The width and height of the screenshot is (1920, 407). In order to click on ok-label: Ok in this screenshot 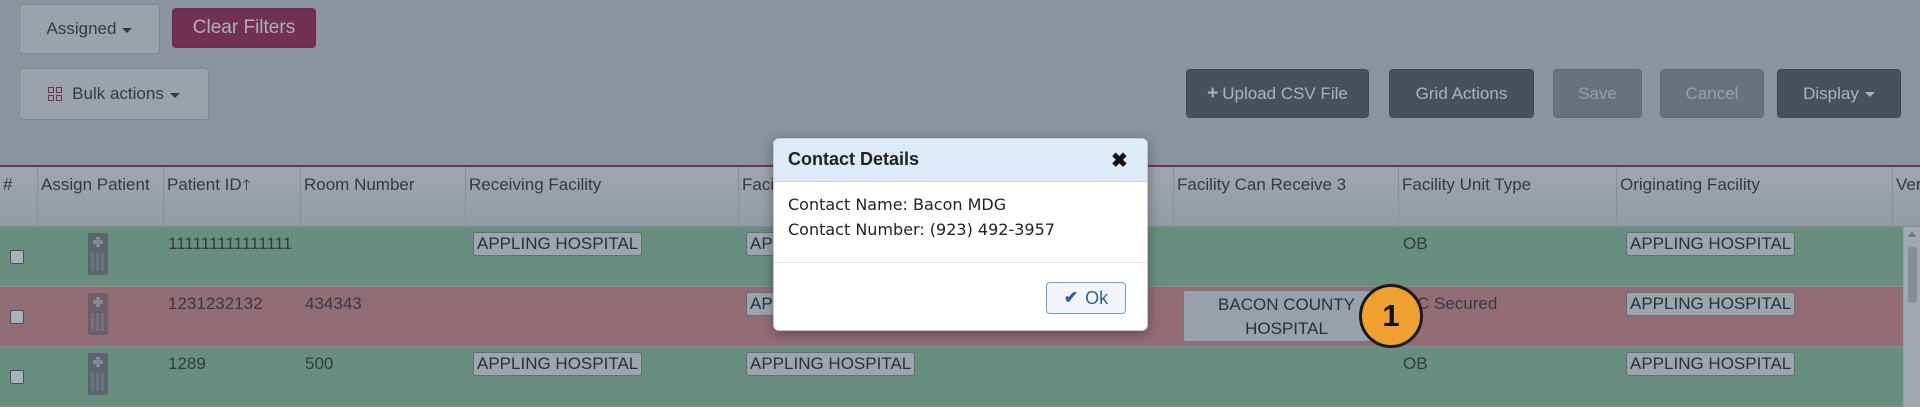, I will do `click(1097, 297)`.